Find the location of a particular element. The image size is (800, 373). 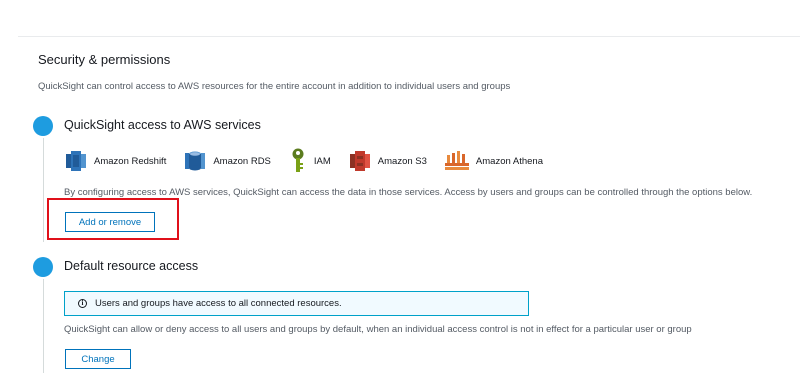

service-amazon-s3: Amazon S3 is located at coordinates (387, 161).